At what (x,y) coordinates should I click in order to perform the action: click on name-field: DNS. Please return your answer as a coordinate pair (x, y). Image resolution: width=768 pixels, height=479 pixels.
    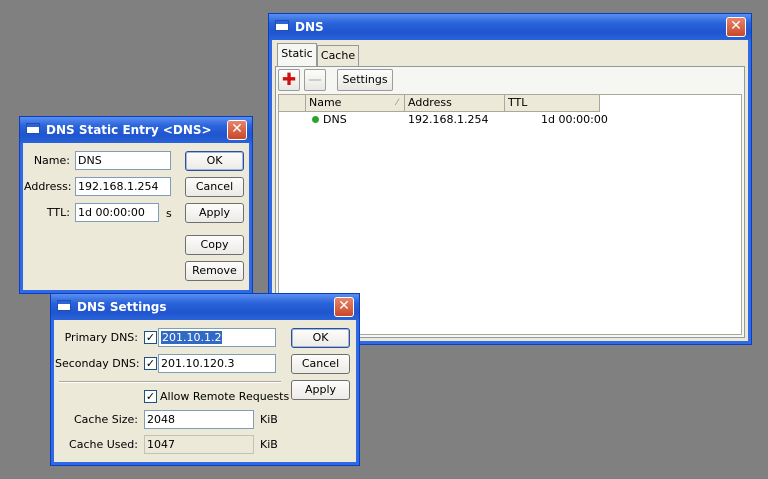
    Looking at the image, I should click on (123, 160).